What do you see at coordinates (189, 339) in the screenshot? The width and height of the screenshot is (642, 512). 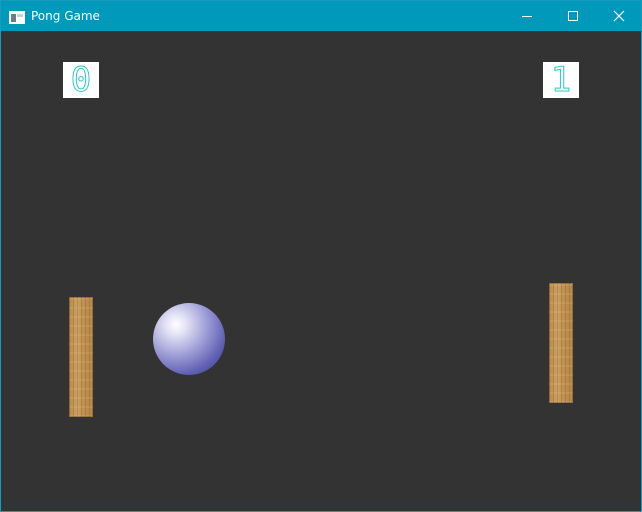 I see `ball` at bounding box center [189, 339].